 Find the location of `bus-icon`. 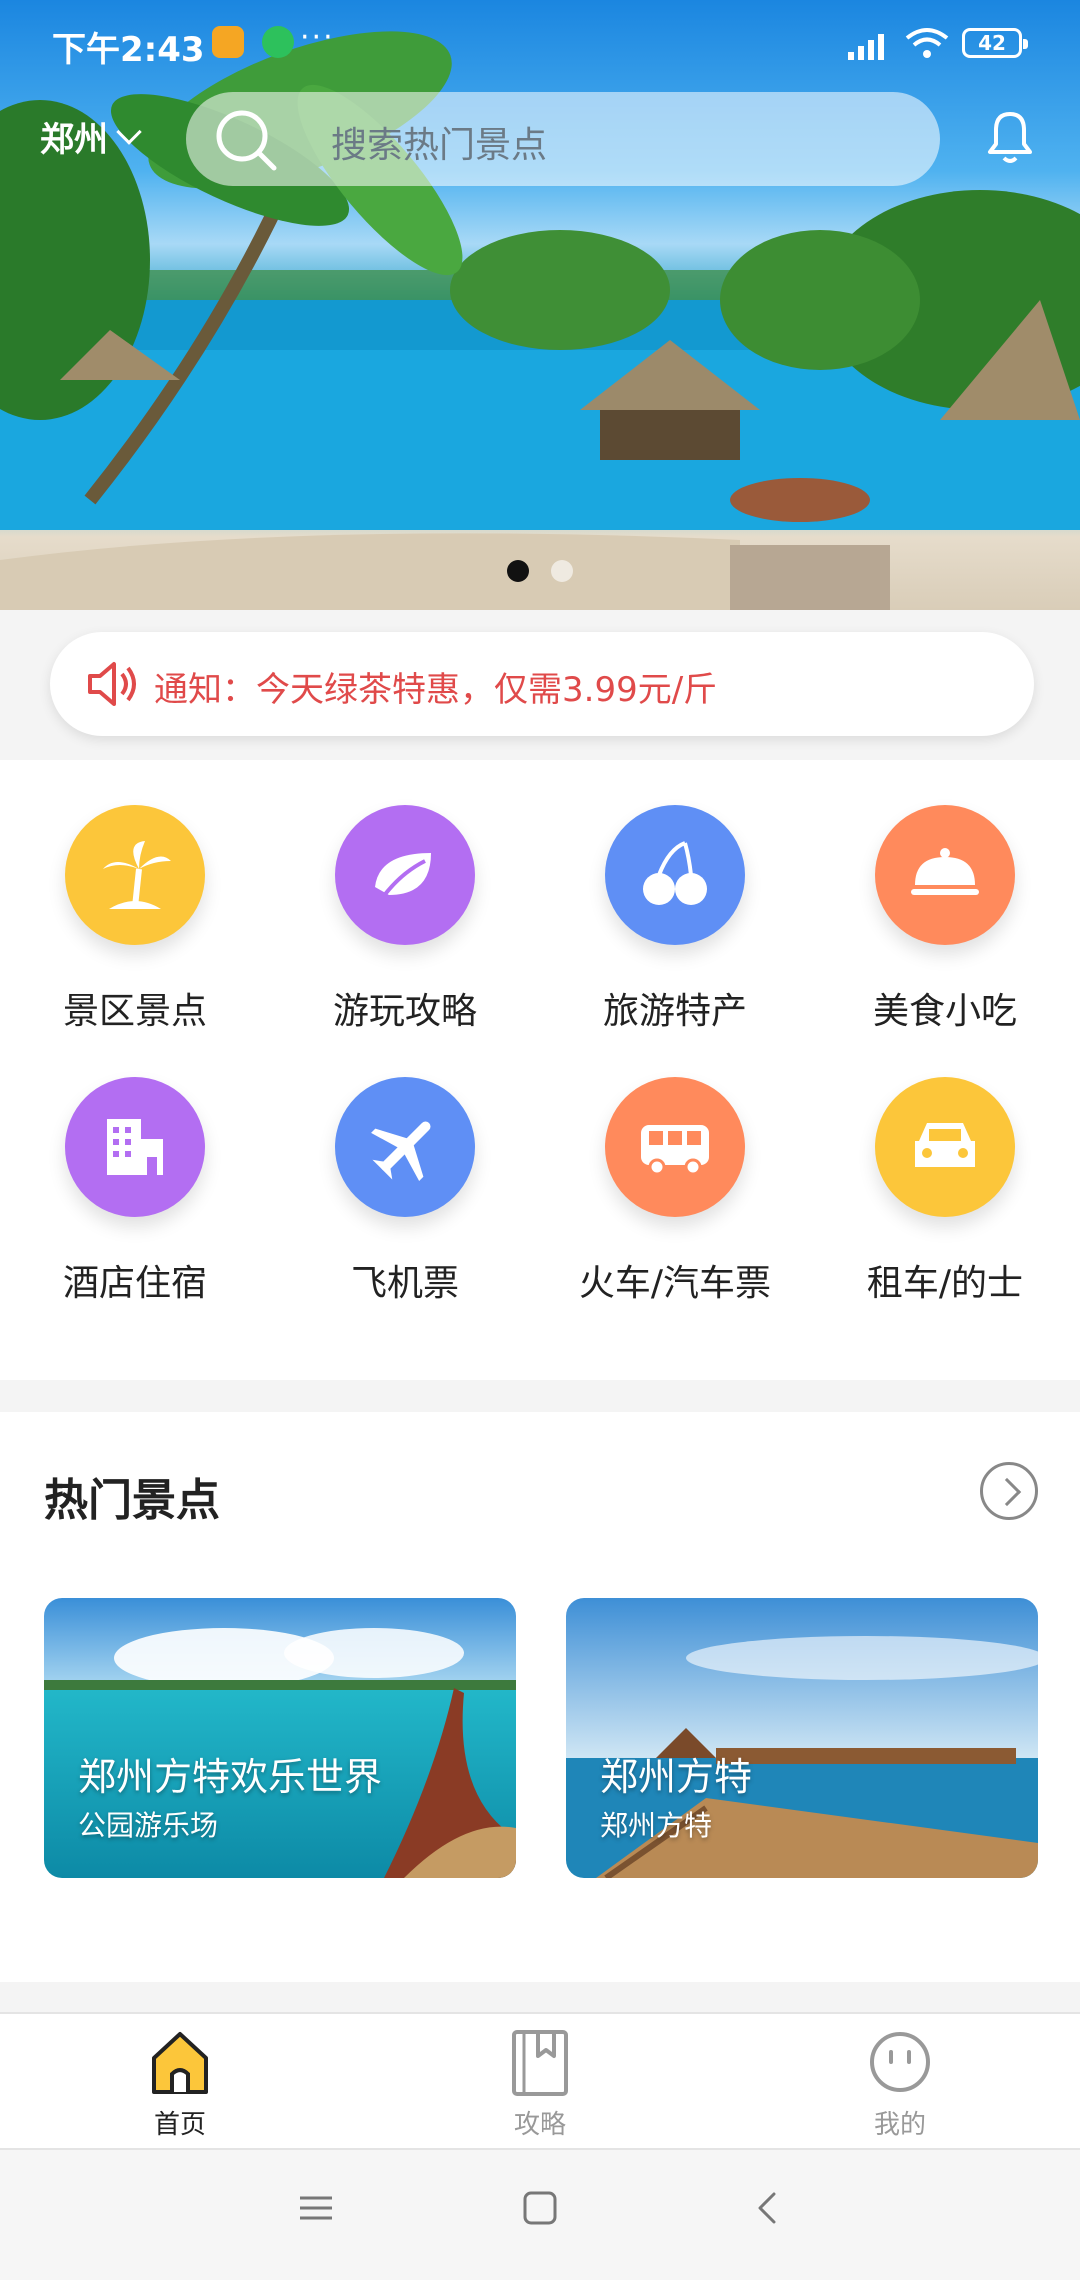

bus-icon is located at coordinates (675, 1147).